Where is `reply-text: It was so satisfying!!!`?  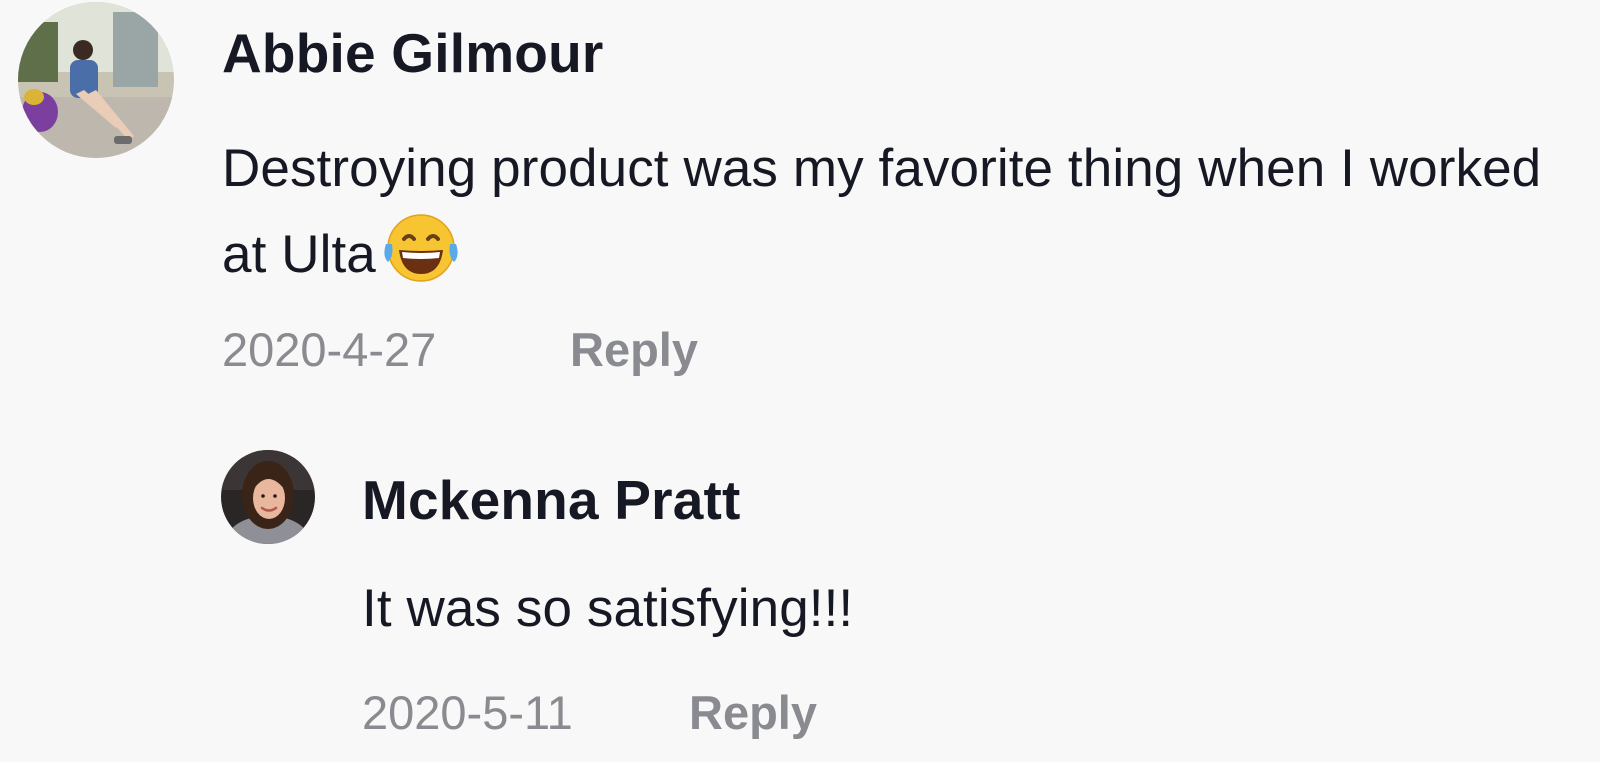
reply-text: It was so satisfying!!! is located at coordinates (608, 608).